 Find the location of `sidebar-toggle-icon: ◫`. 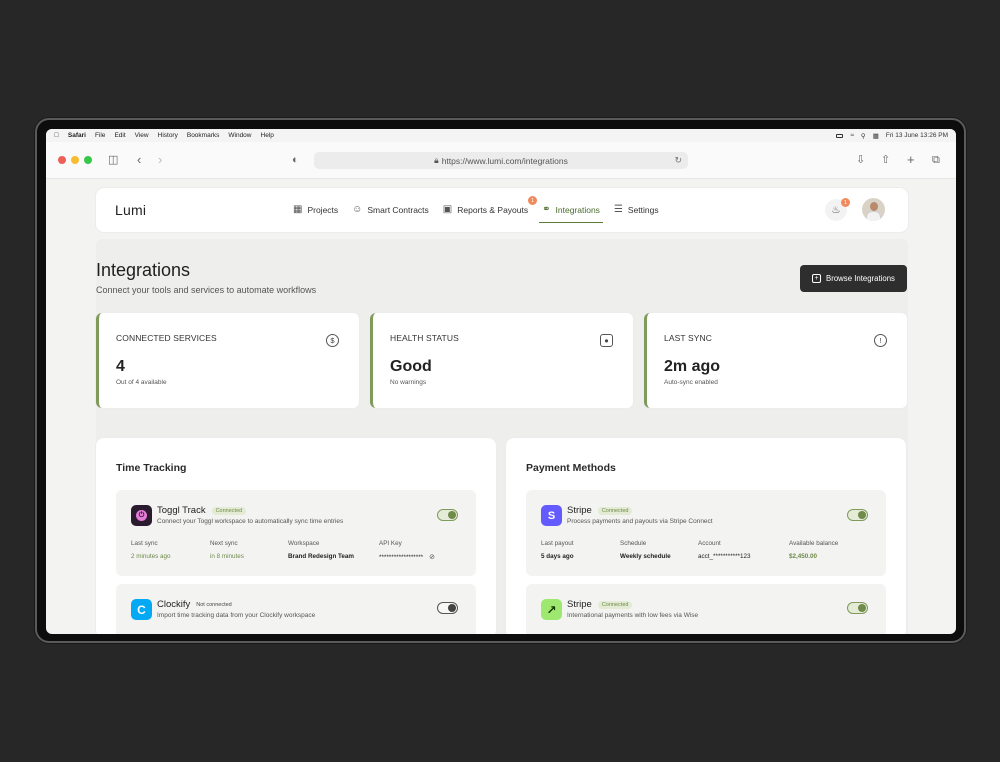

sidebar-toggle-icon: ◫ is located at coordinates (113, 160).